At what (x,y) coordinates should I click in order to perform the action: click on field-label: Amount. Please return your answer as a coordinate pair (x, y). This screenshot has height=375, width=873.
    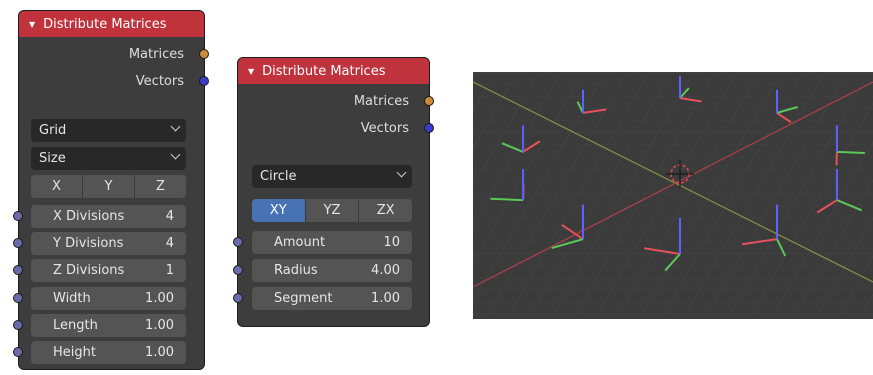
    Looking at the image, I should click on (300, 242).